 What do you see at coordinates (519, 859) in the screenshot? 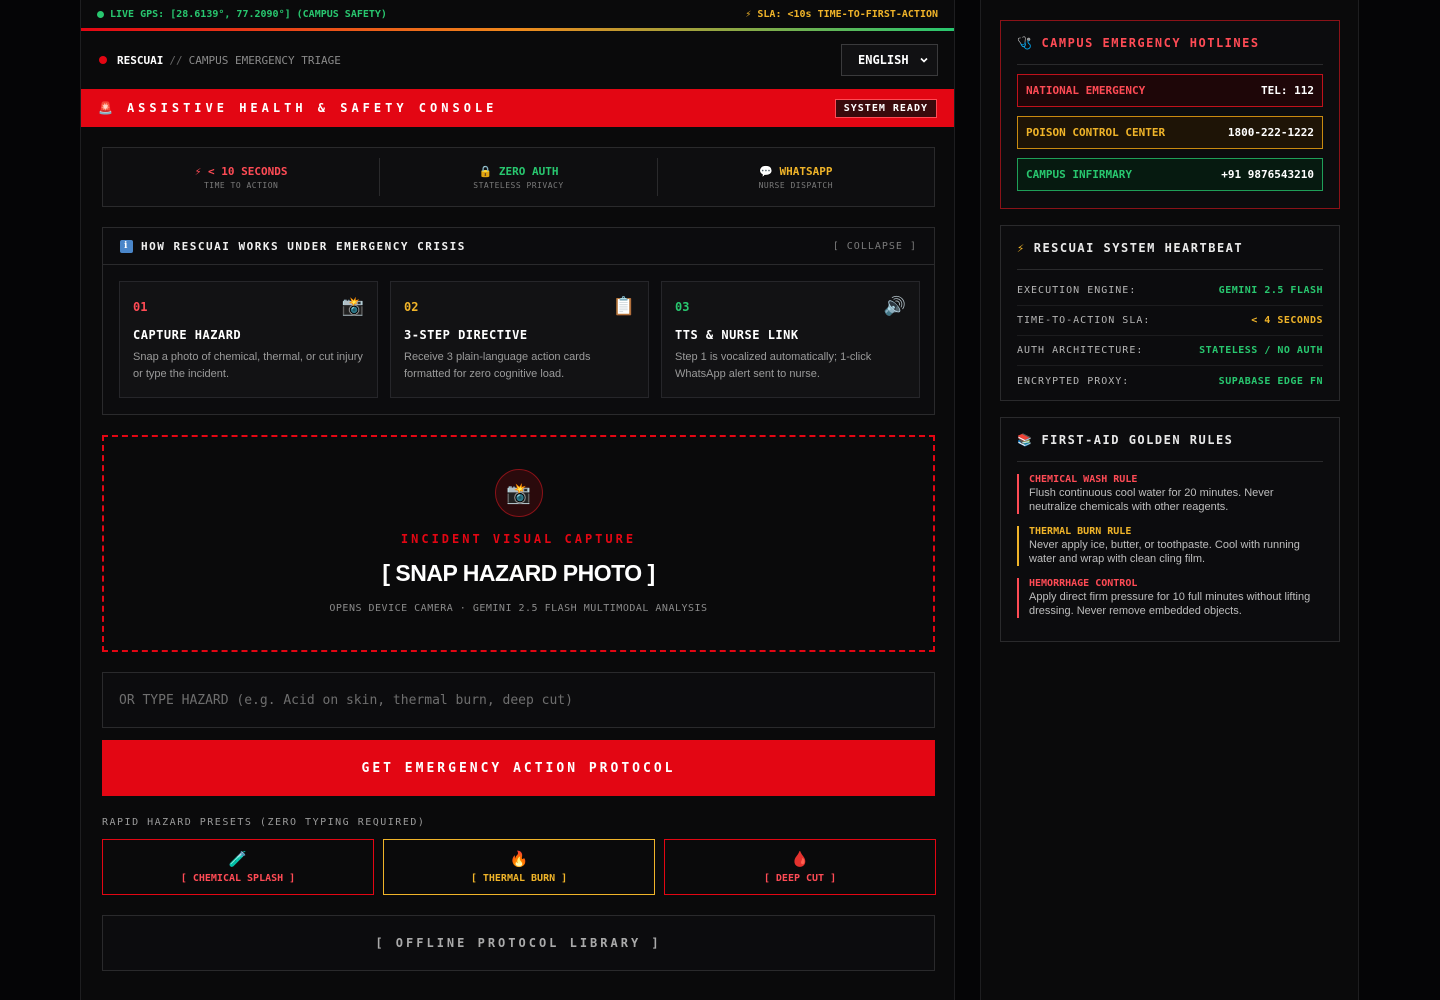
I see `fire-icon: 🔥` at bounding box center [519, 859].